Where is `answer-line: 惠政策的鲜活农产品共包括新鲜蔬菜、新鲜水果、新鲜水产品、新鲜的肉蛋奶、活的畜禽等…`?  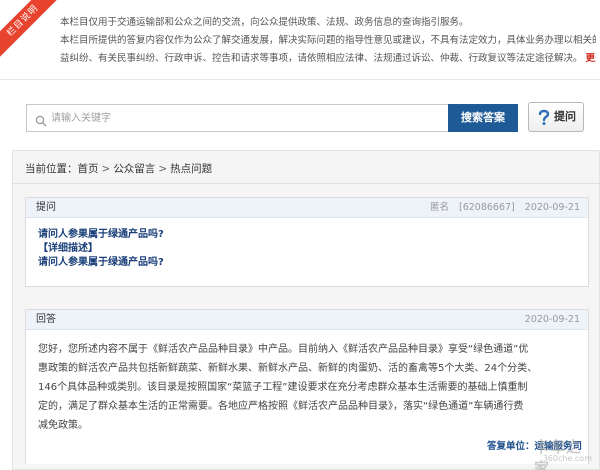 answer-line: 惠政策的鲜活农产品共包括新鲜蔬菜、新鲜水果、新鲜水产品、新鲜的肉蛋奶、活的畜禽等… is located at coordinates (288, 368).